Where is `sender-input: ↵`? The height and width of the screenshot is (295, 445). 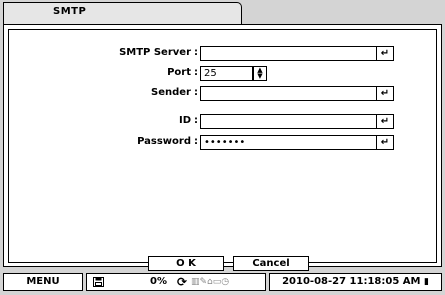
sender-input: ↵ is located at coordinates (297, 93).